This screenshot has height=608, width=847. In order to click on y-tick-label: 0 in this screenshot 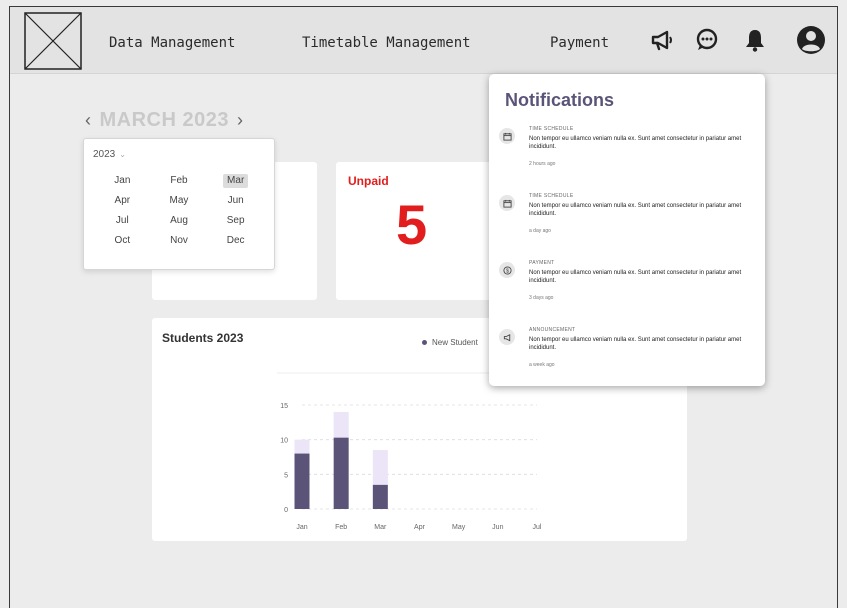, I will do `click(286, 510)`.